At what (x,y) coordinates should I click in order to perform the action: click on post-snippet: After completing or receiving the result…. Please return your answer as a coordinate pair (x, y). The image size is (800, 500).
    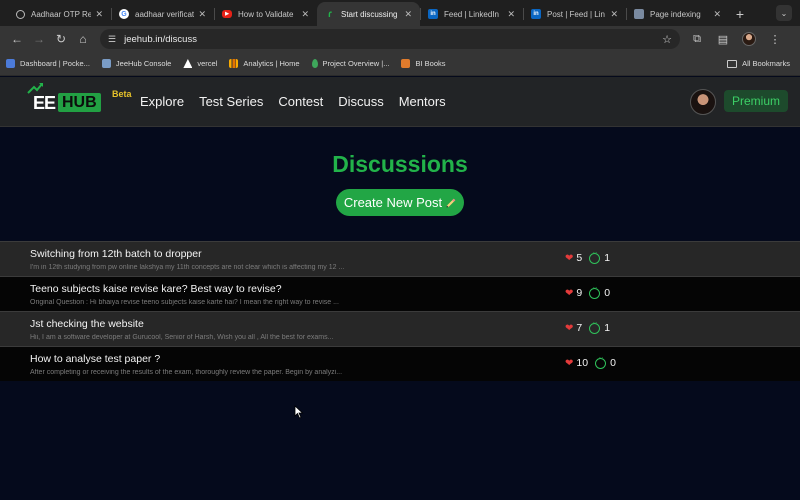
    Looking at the image, I should click on (186, 372).